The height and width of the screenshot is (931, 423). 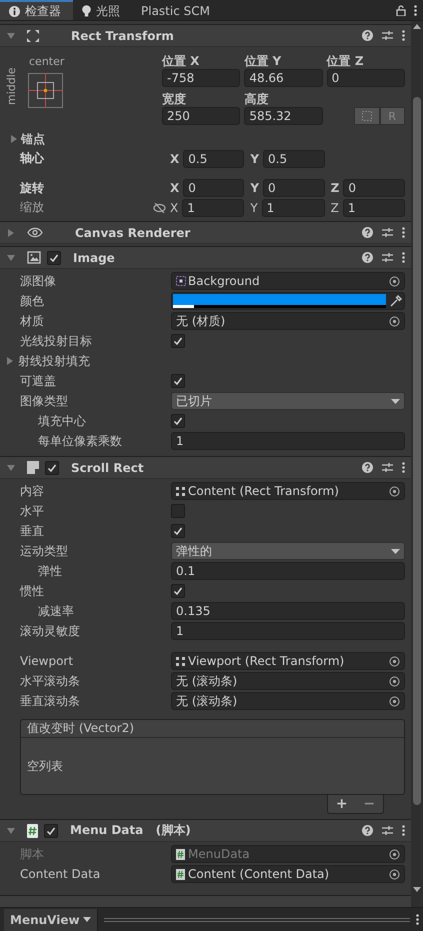 I want to click on tab: 光照, so click(x=102, y=10).